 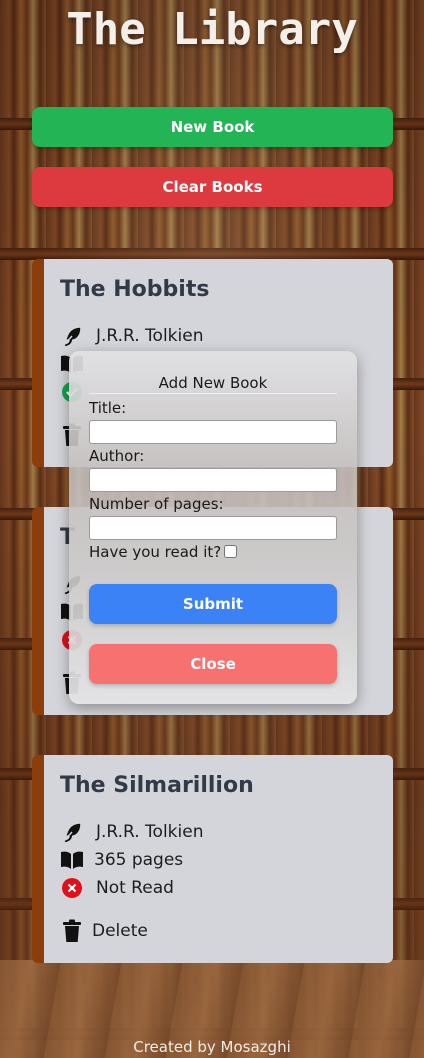 I want to click on footer-credit: Created by Mosazghi, so click(x=212, y=1047).